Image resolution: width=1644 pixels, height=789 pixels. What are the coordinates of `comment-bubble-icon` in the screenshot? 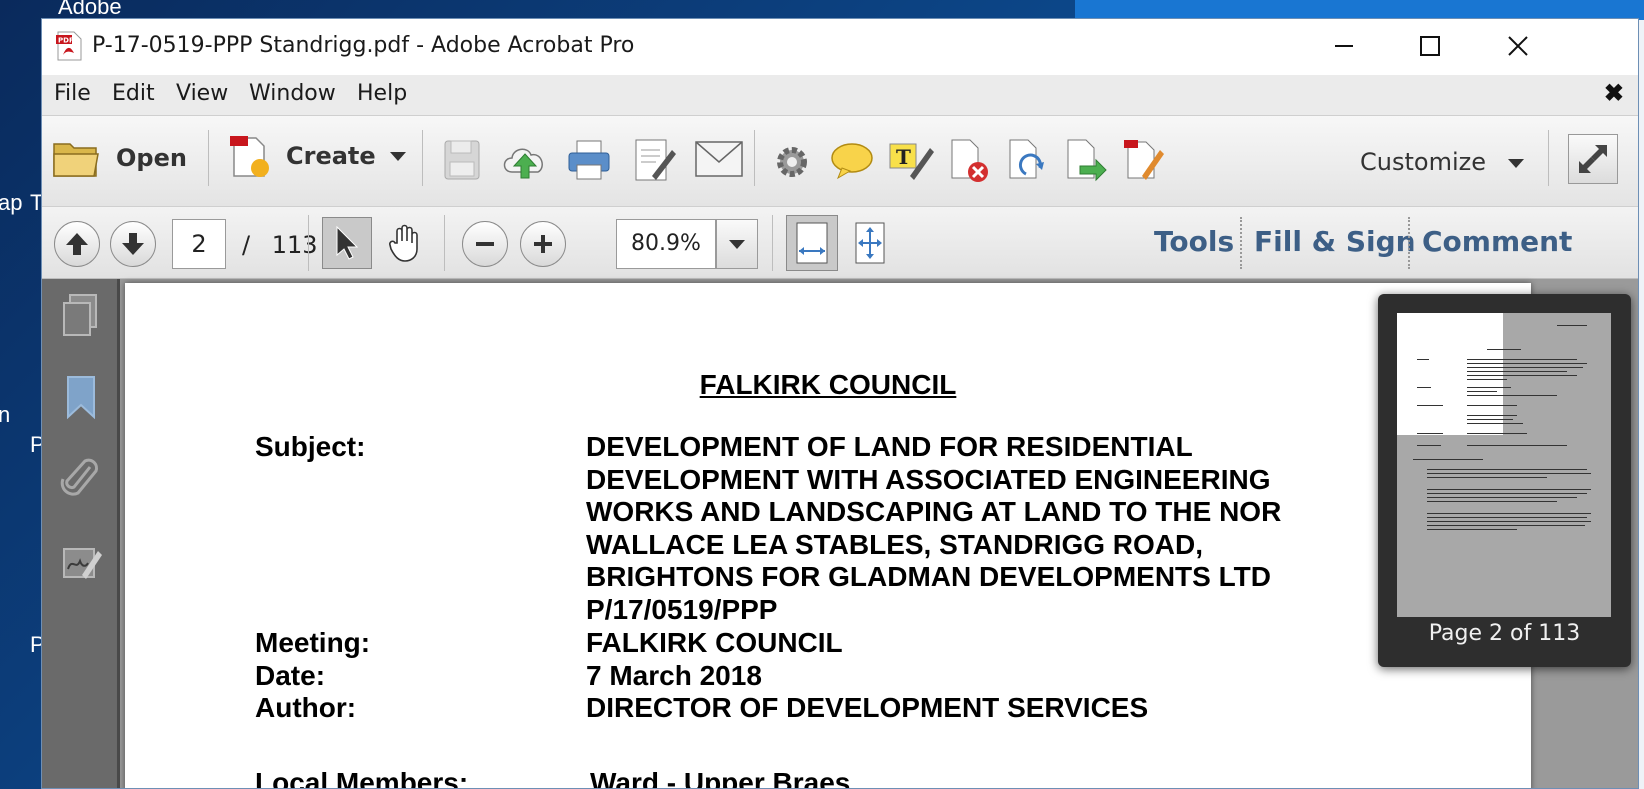 It's located at (852, 160).